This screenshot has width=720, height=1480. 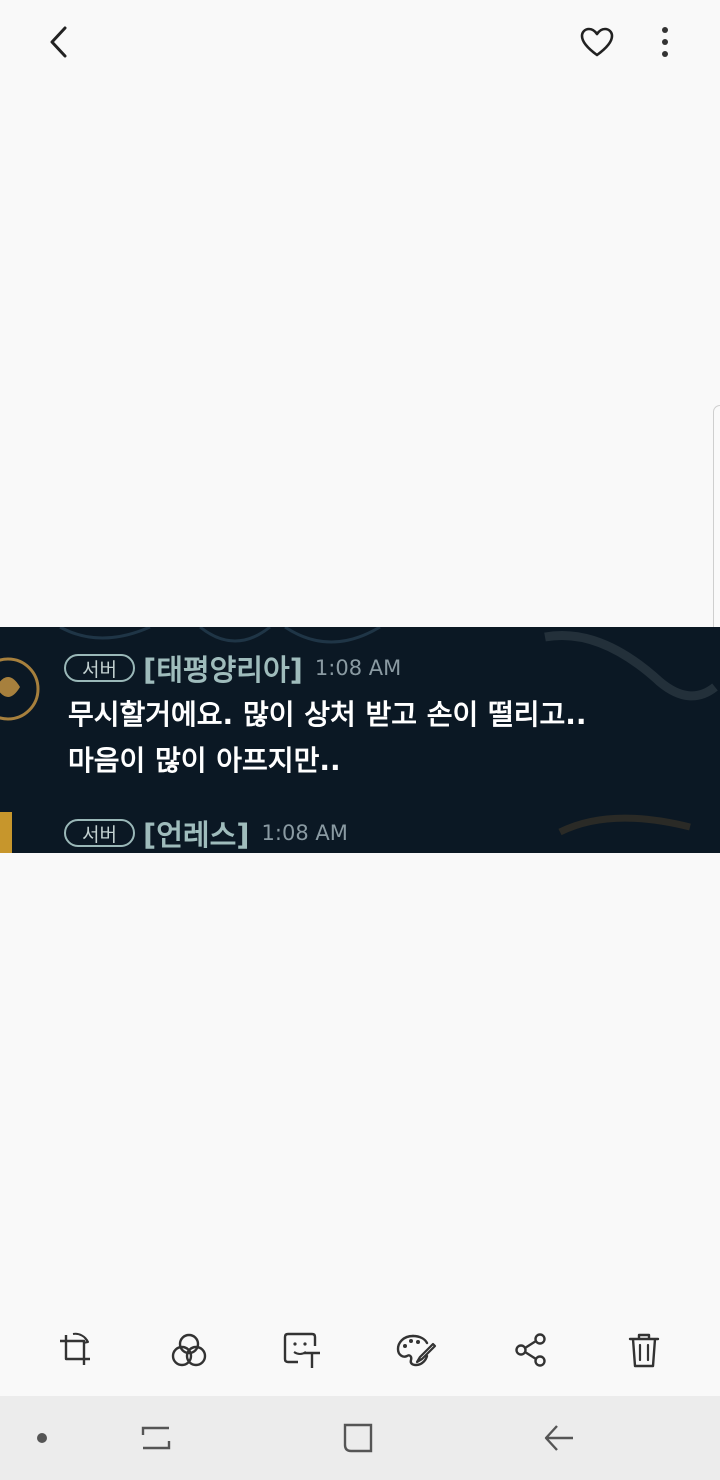 I want to click on dot-icon, so click(x=42, y=1438).